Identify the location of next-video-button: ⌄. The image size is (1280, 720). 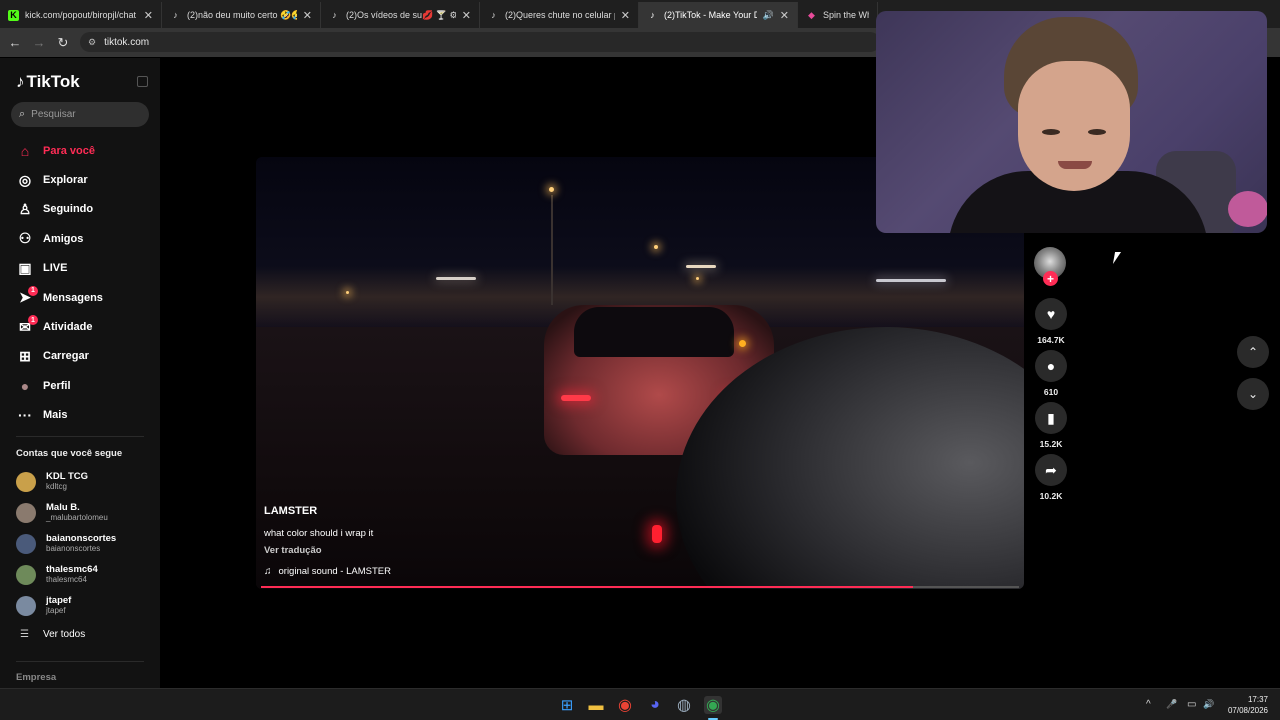
(1253, 394).